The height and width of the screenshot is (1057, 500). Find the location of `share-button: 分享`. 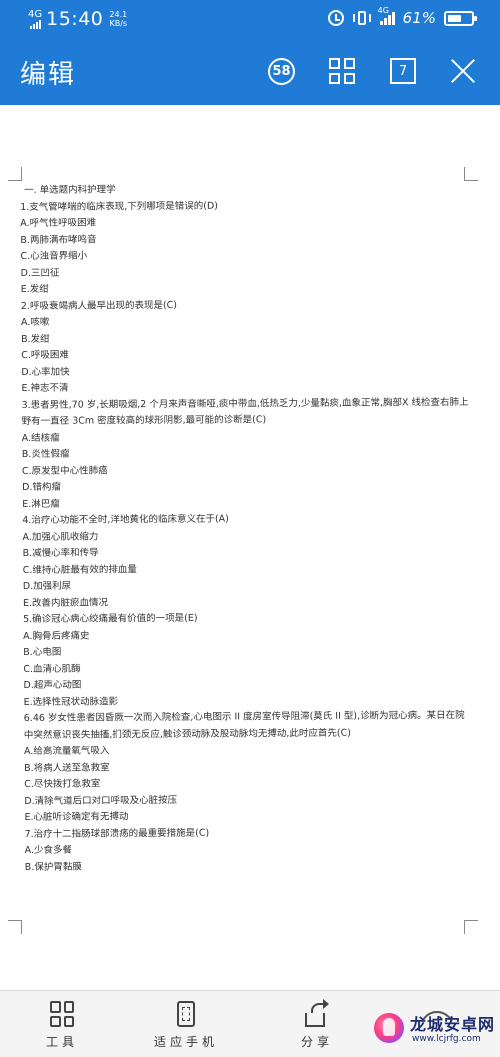

share-button: 分享 is located at coordinates (317, 1024).